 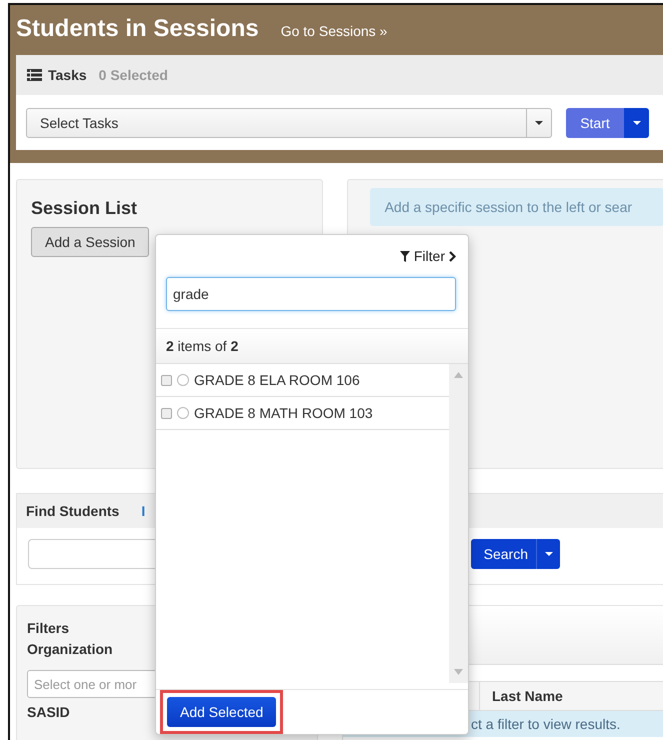 I want to click on scrollbar, so click(x=458, y=523).